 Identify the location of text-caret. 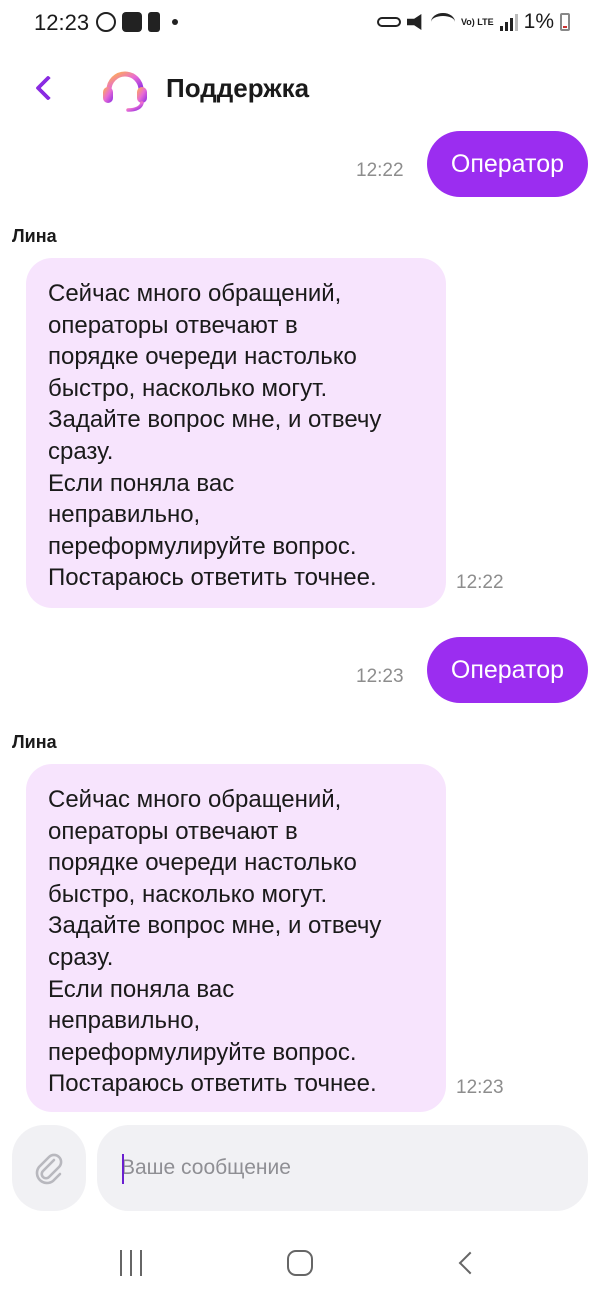
(123, 1169).